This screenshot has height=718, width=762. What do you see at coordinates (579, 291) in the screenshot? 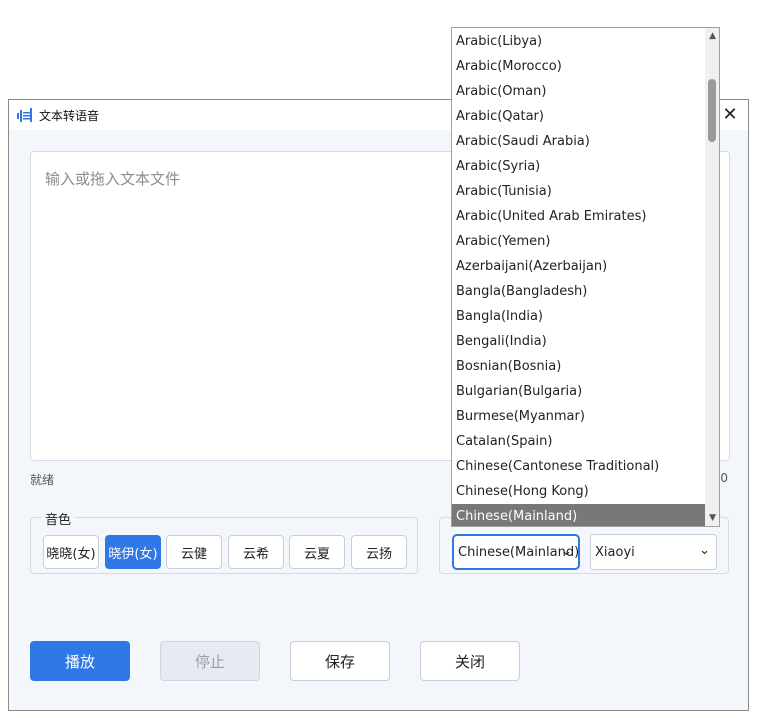
I see `language-option: Bangla(Bangladesh)` at bounding box center [579, 291].